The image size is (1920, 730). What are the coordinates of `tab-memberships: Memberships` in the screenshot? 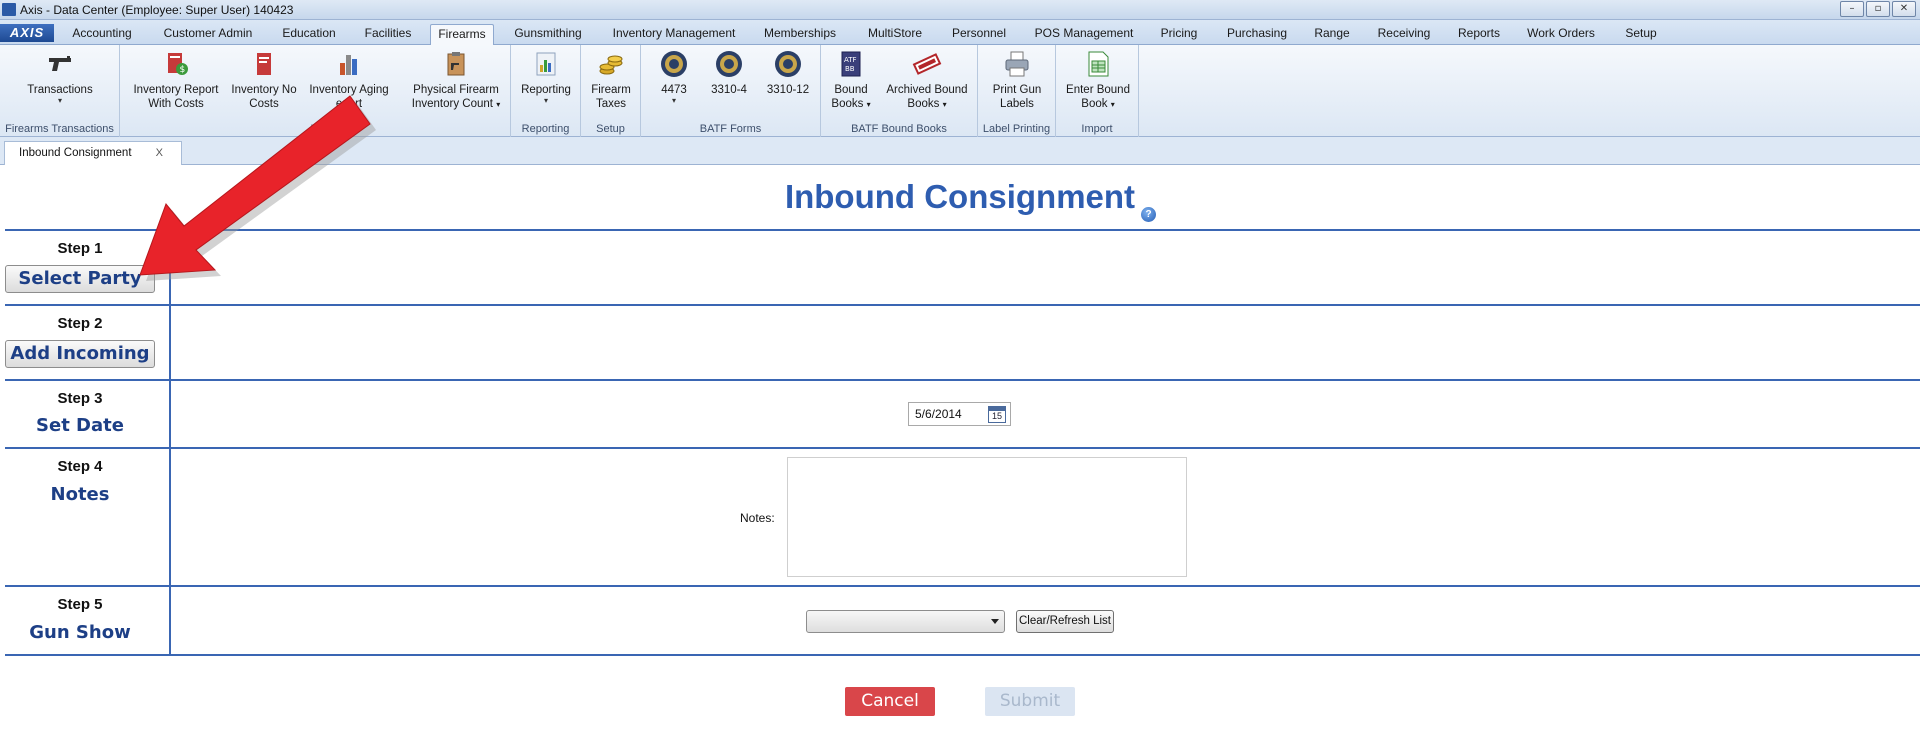 It's located at (800, 34).